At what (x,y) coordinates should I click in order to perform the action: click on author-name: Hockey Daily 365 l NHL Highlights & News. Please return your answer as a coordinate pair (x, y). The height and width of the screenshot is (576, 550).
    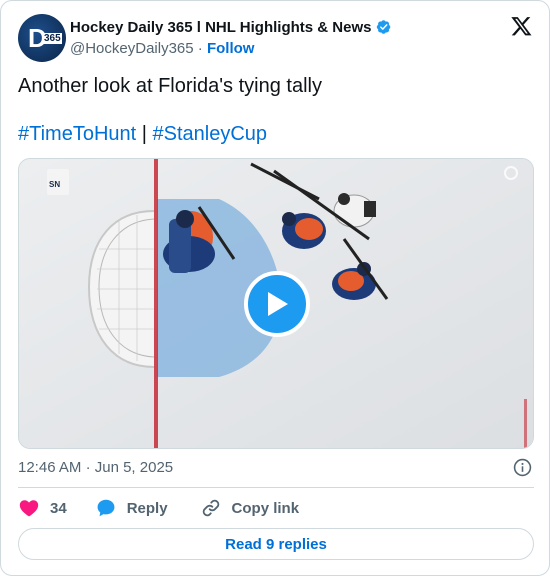
    Looking at the image, I should click on (220, 27).